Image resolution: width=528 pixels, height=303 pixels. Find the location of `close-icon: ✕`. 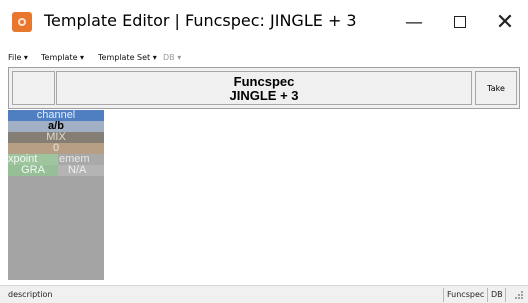

close-icon: ✕ is located at coordinates (505, 22).